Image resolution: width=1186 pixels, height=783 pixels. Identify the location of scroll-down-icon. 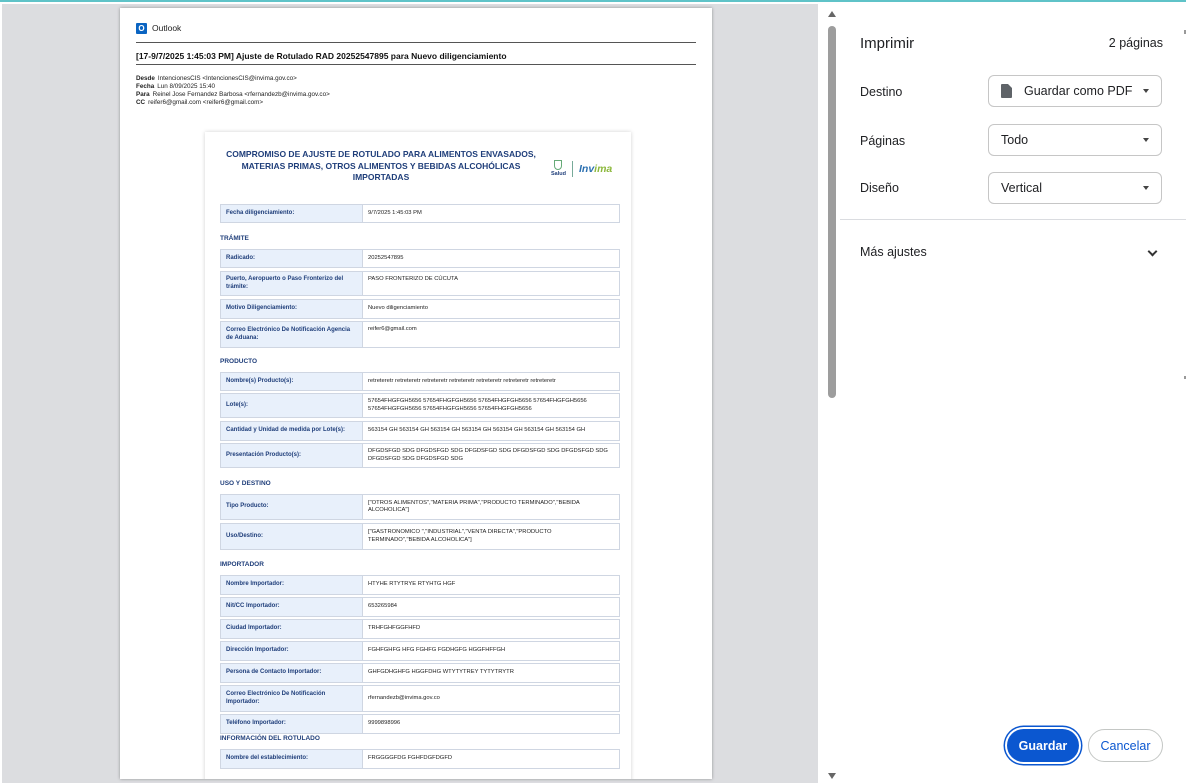
(832, 776).